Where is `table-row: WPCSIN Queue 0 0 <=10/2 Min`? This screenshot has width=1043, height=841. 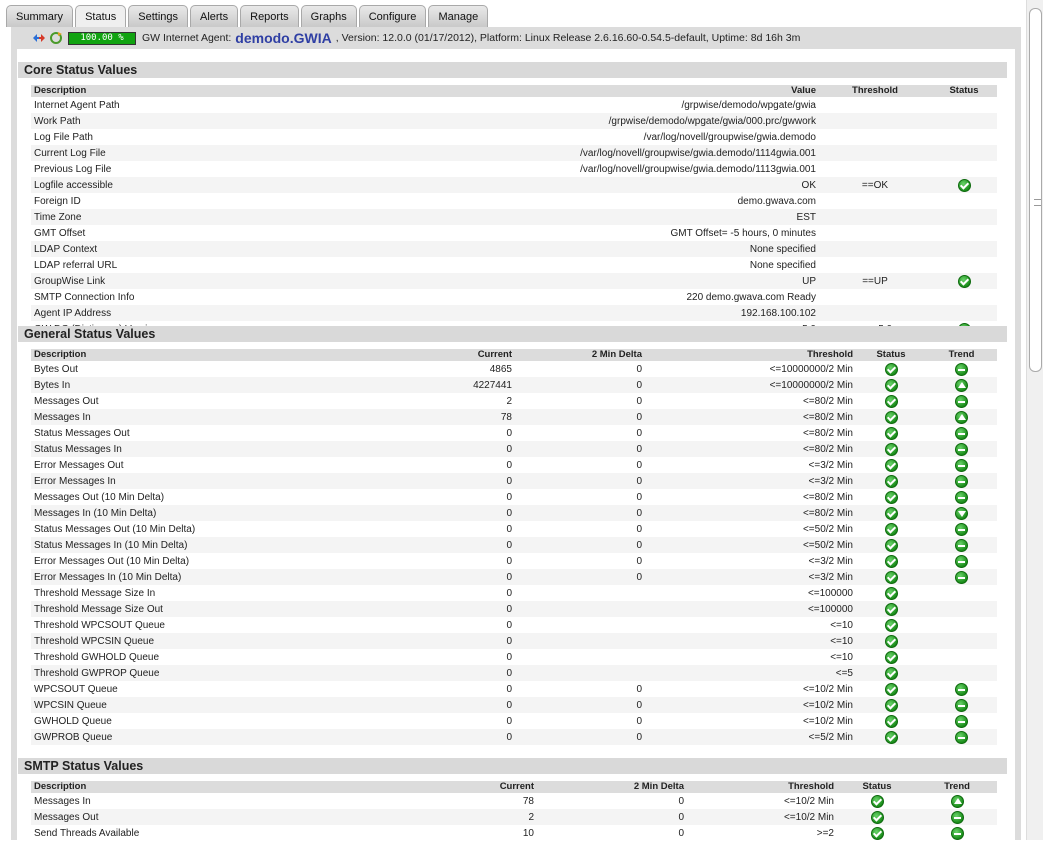
table-row: WPCSIN Queue 0 0 <=10/2 Min is located at coordinates (514, 705).